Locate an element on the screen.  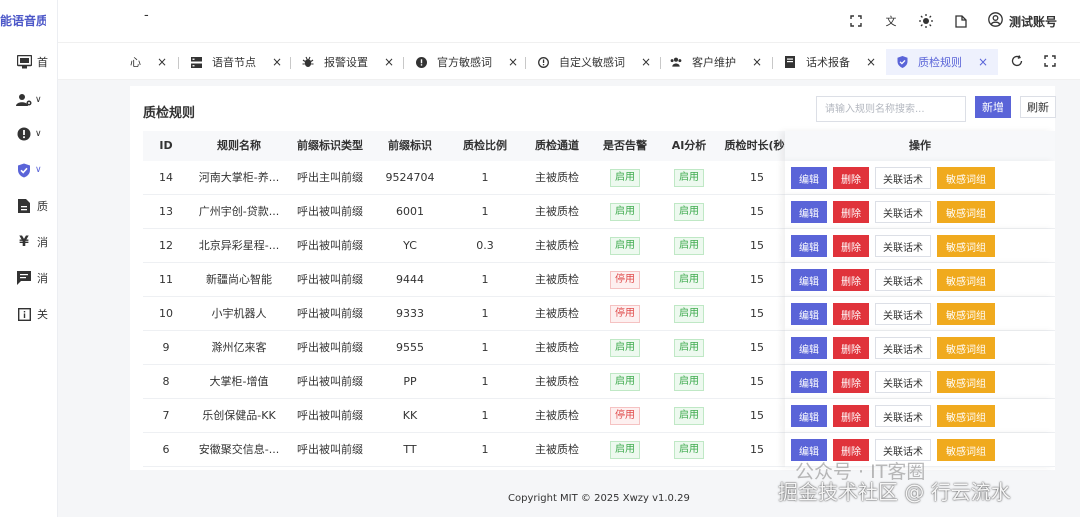
tab-separator is located at coordinates (290, 63).